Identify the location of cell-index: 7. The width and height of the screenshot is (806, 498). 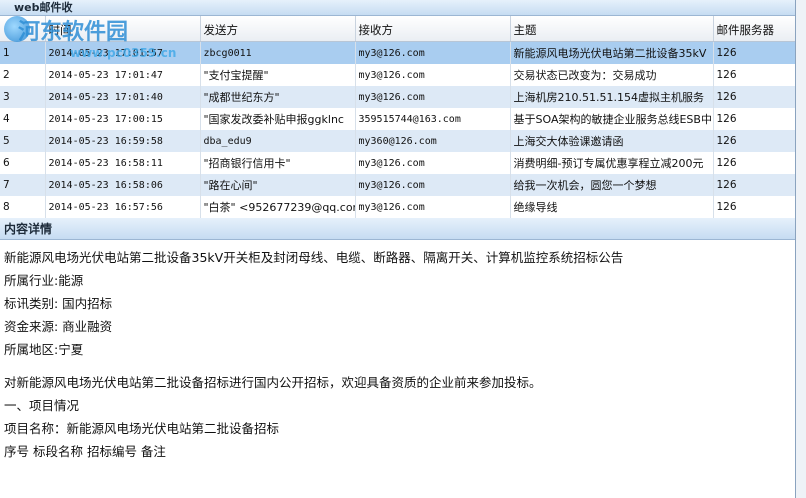
(23, 185).